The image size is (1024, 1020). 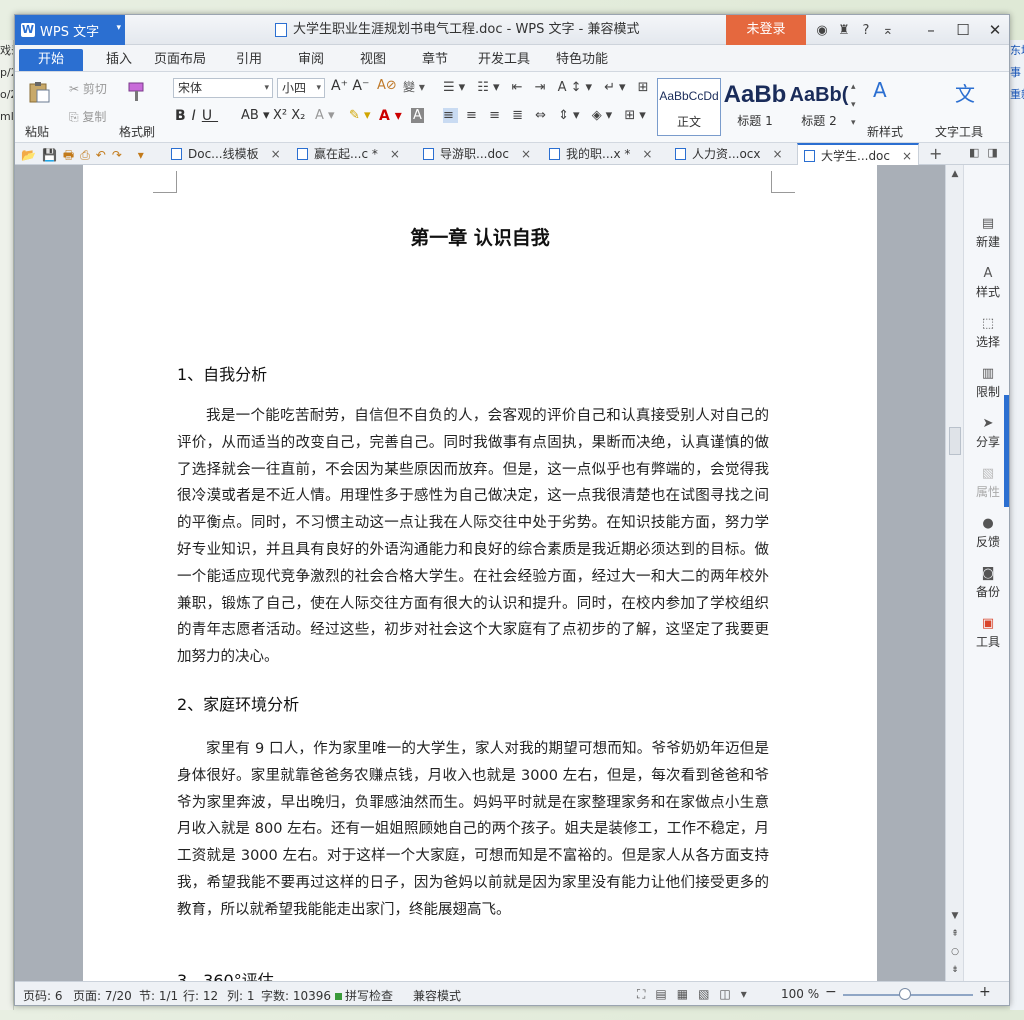 What do you see at coordinates (819, 107) in the screenshot?
I see `style-heading-2: AaBb( 标题 2` at bounding box center [819, 107].